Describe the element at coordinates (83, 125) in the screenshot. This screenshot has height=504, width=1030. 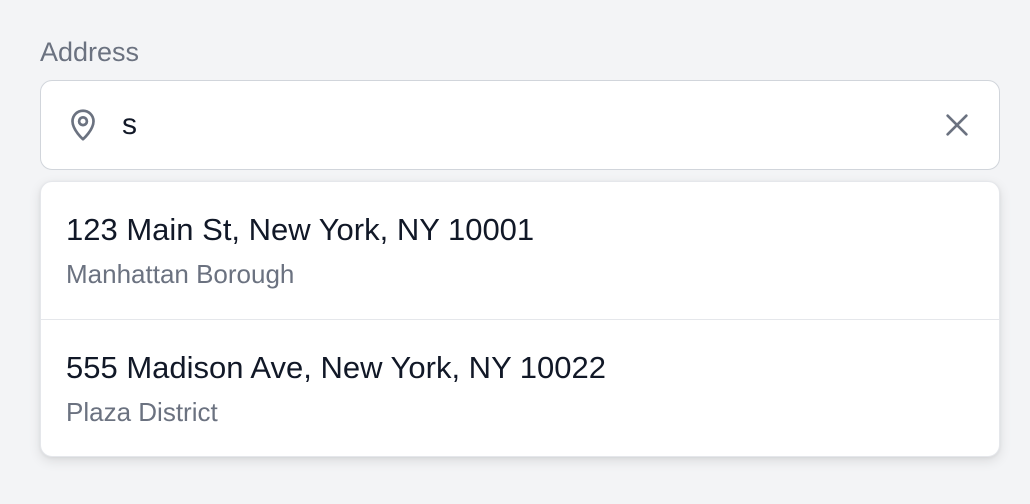
I see `map-pin-icon` at that location.